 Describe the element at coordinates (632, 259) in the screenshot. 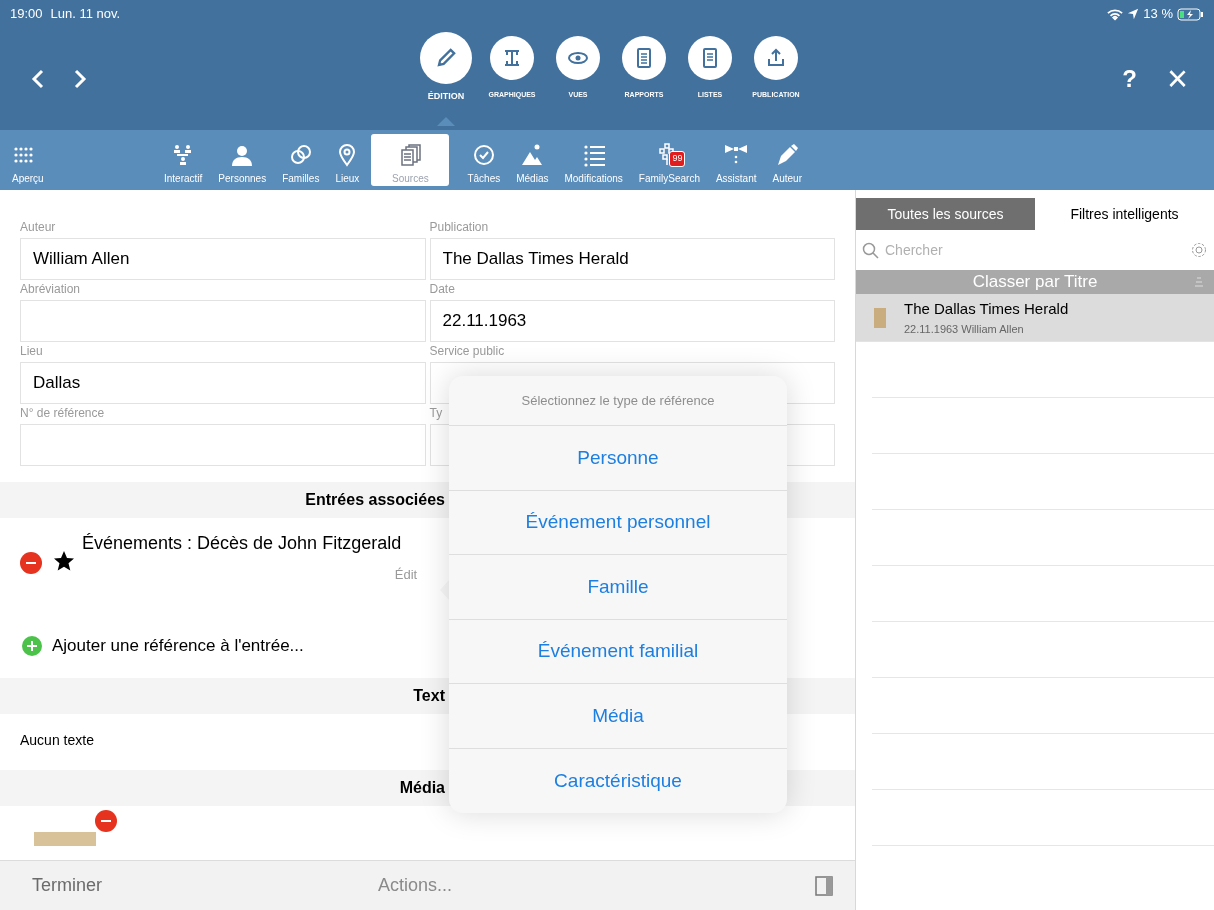

I see `input-field: The Dallas Times Herald` at that location.